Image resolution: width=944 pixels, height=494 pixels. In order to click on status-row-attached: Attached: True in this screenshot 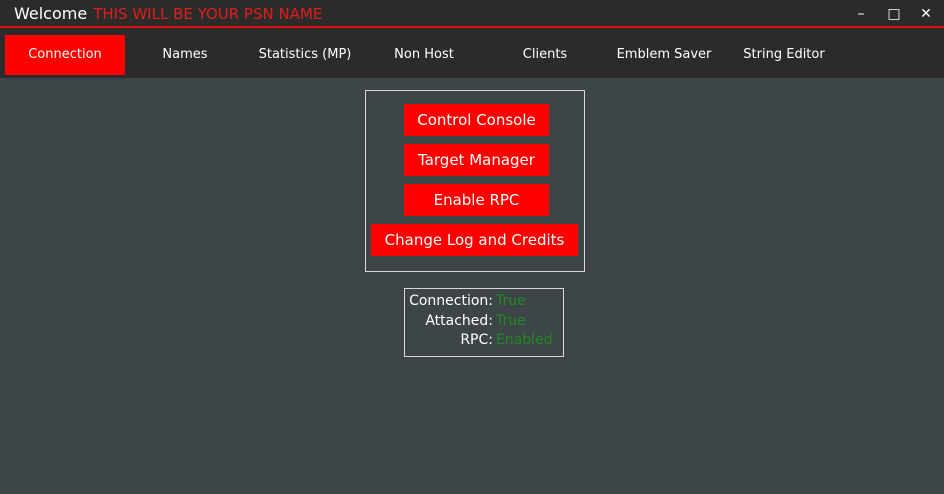, I will do `click(484, 322)`.